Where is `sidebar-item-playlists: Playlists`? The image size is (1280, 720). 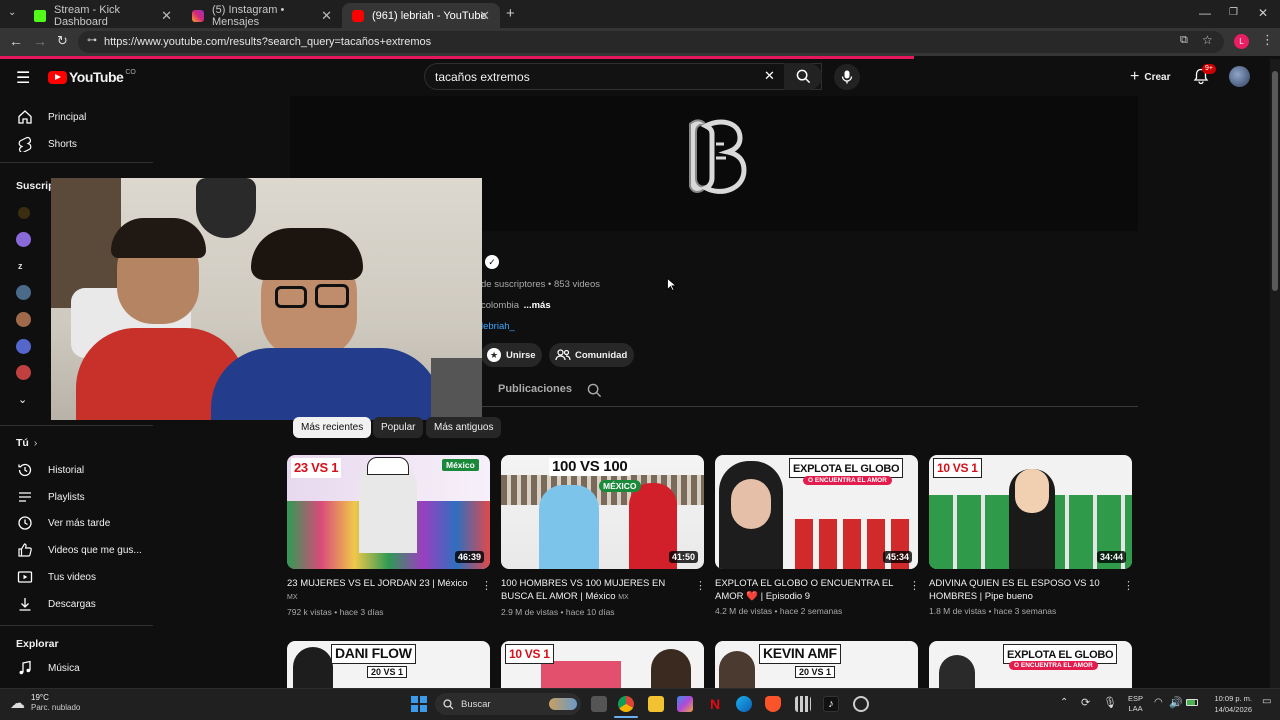
sidebar-item-playlists: Playlists is located at coordinates (50, 497).